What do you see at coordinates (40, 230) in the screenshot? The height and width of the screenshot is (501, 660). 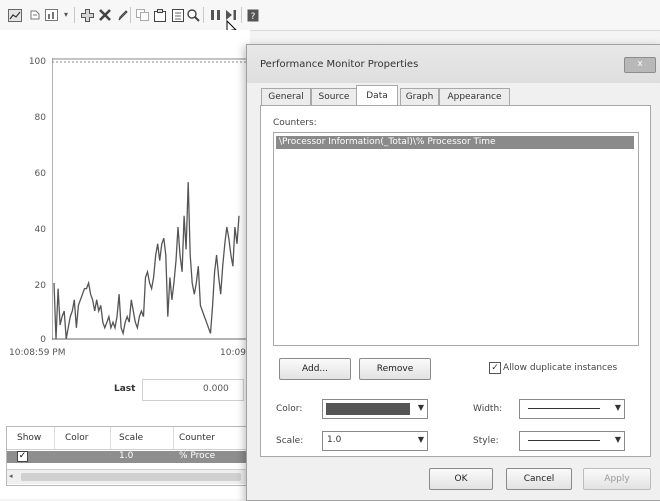 I see `y-tick-label: 40` at bounding box center [40, 230].